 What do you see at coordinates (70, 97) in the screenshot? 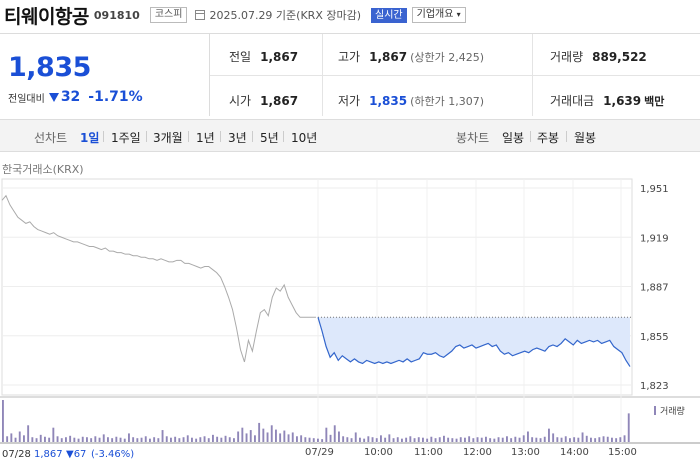
I see `change-value: 32` at bounding box center [70, 97].